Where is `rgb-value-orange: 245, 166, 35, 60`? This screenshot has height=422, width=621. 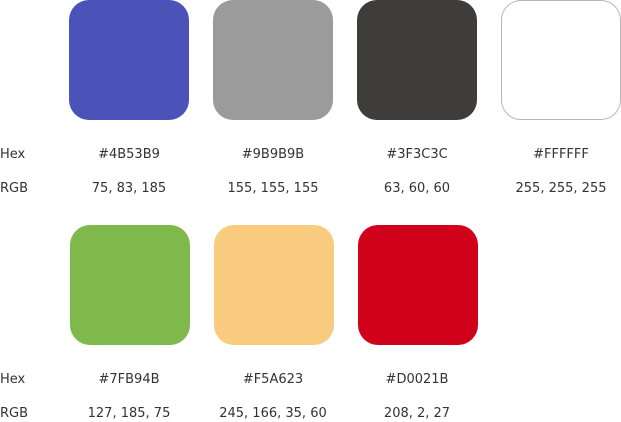
rgb-value-orange: 245, 166, 35, 60 is located at coordinates (273, 413).